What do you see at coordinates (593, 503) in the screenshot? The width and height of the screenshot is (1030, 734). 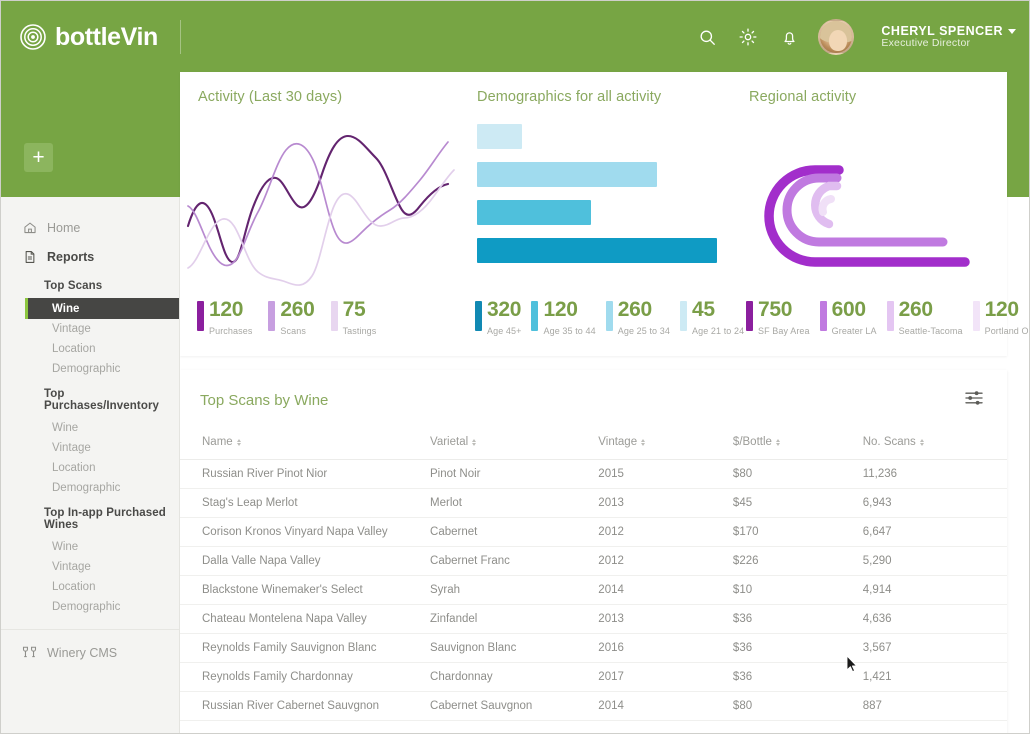 I see `table-row: Stag's Leap Merlot Merlot 2013 $45 6,943` at bounding box center [593, 503].